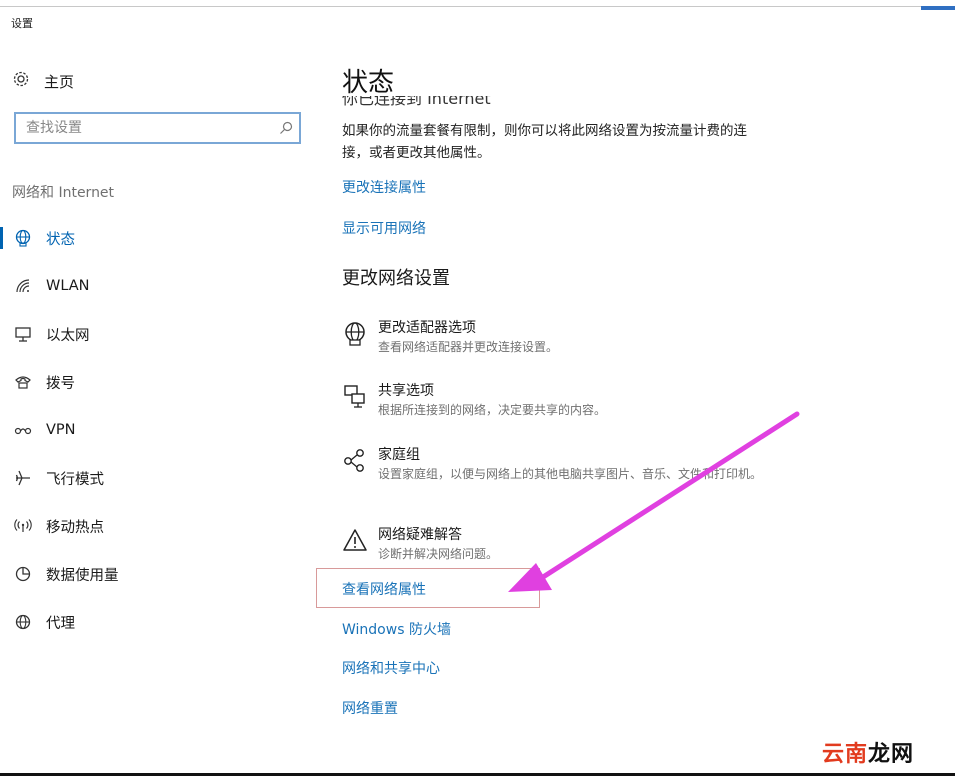  What do you see at coordinates (75, 527) in the screenshot?
I see `sidebar-item-label: 移动热点` at bounding box center [75, 527].